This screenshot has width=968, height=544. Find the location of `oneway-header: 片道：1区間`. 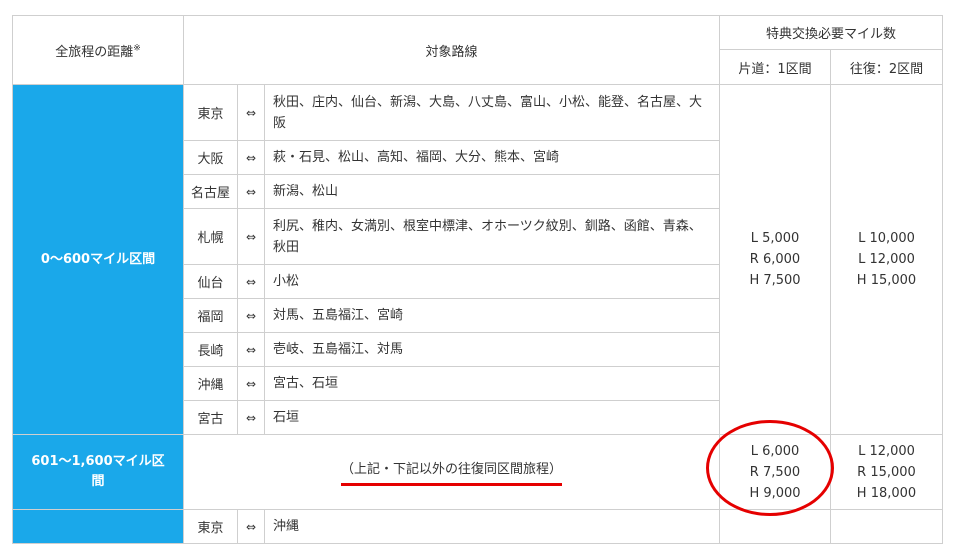

oneway-header: 片道：1区間 is located at coordinates (775, 67).